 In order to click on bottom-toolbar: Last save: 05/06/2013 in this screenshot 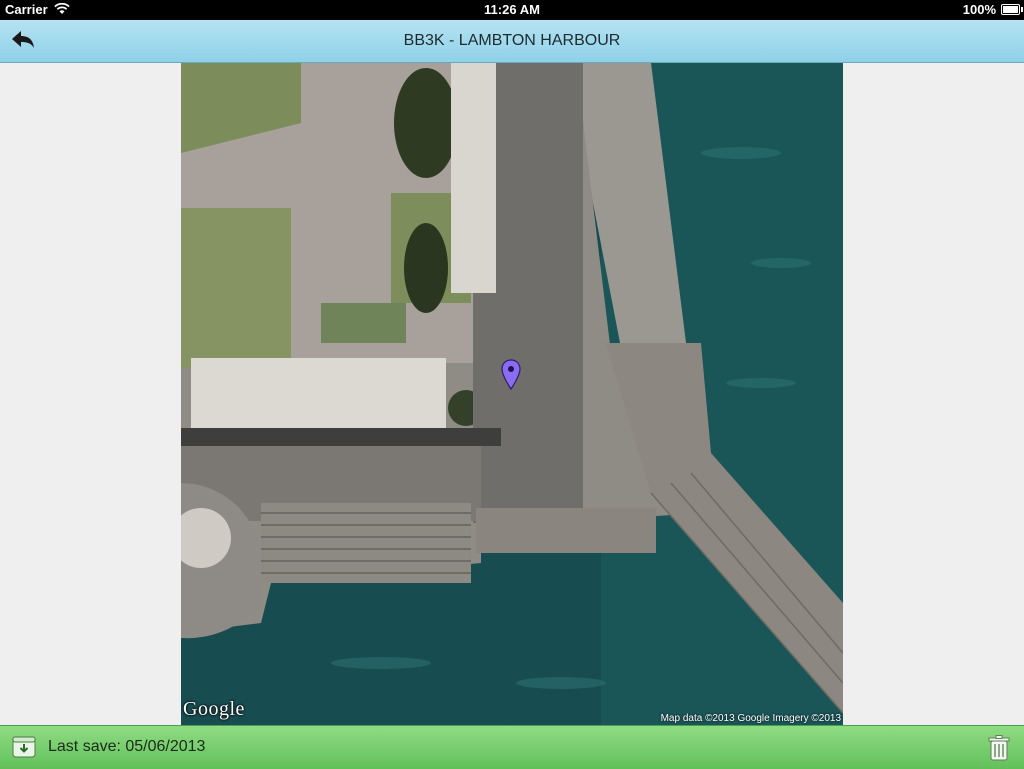, I will do `click(512, 747)`.